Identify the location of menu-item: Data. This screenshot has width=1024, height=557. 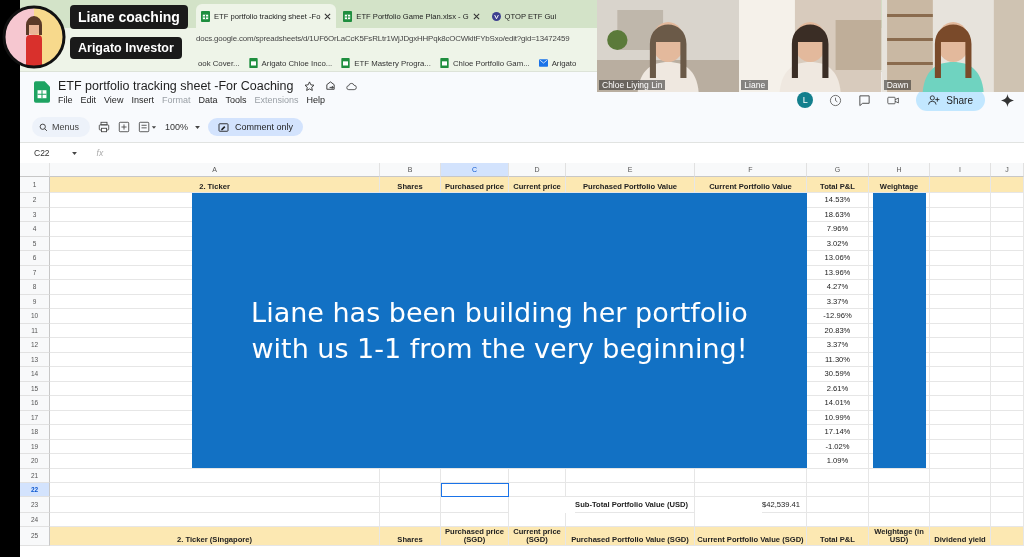
(208, 100).